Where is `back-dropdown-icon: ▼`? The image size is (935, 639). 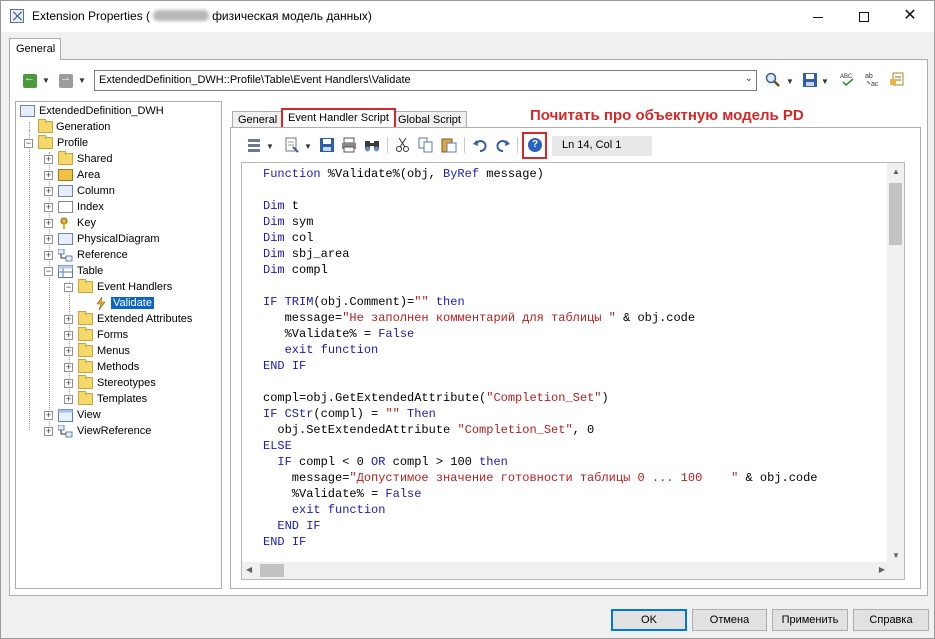
back-dropdown-icon: ▼ is located at coordinates (46, 80).